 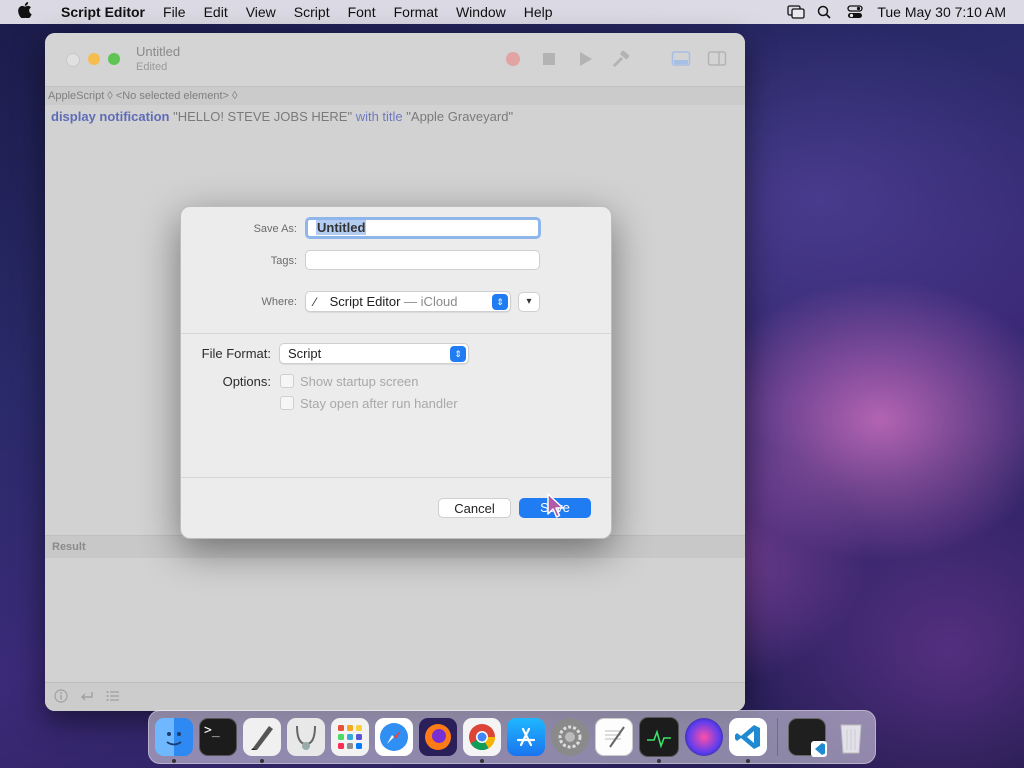 What do you see at coordinates (306, 737) in the screenshot?
I see `disk-utility-icon` at bounding box center [306, 737].